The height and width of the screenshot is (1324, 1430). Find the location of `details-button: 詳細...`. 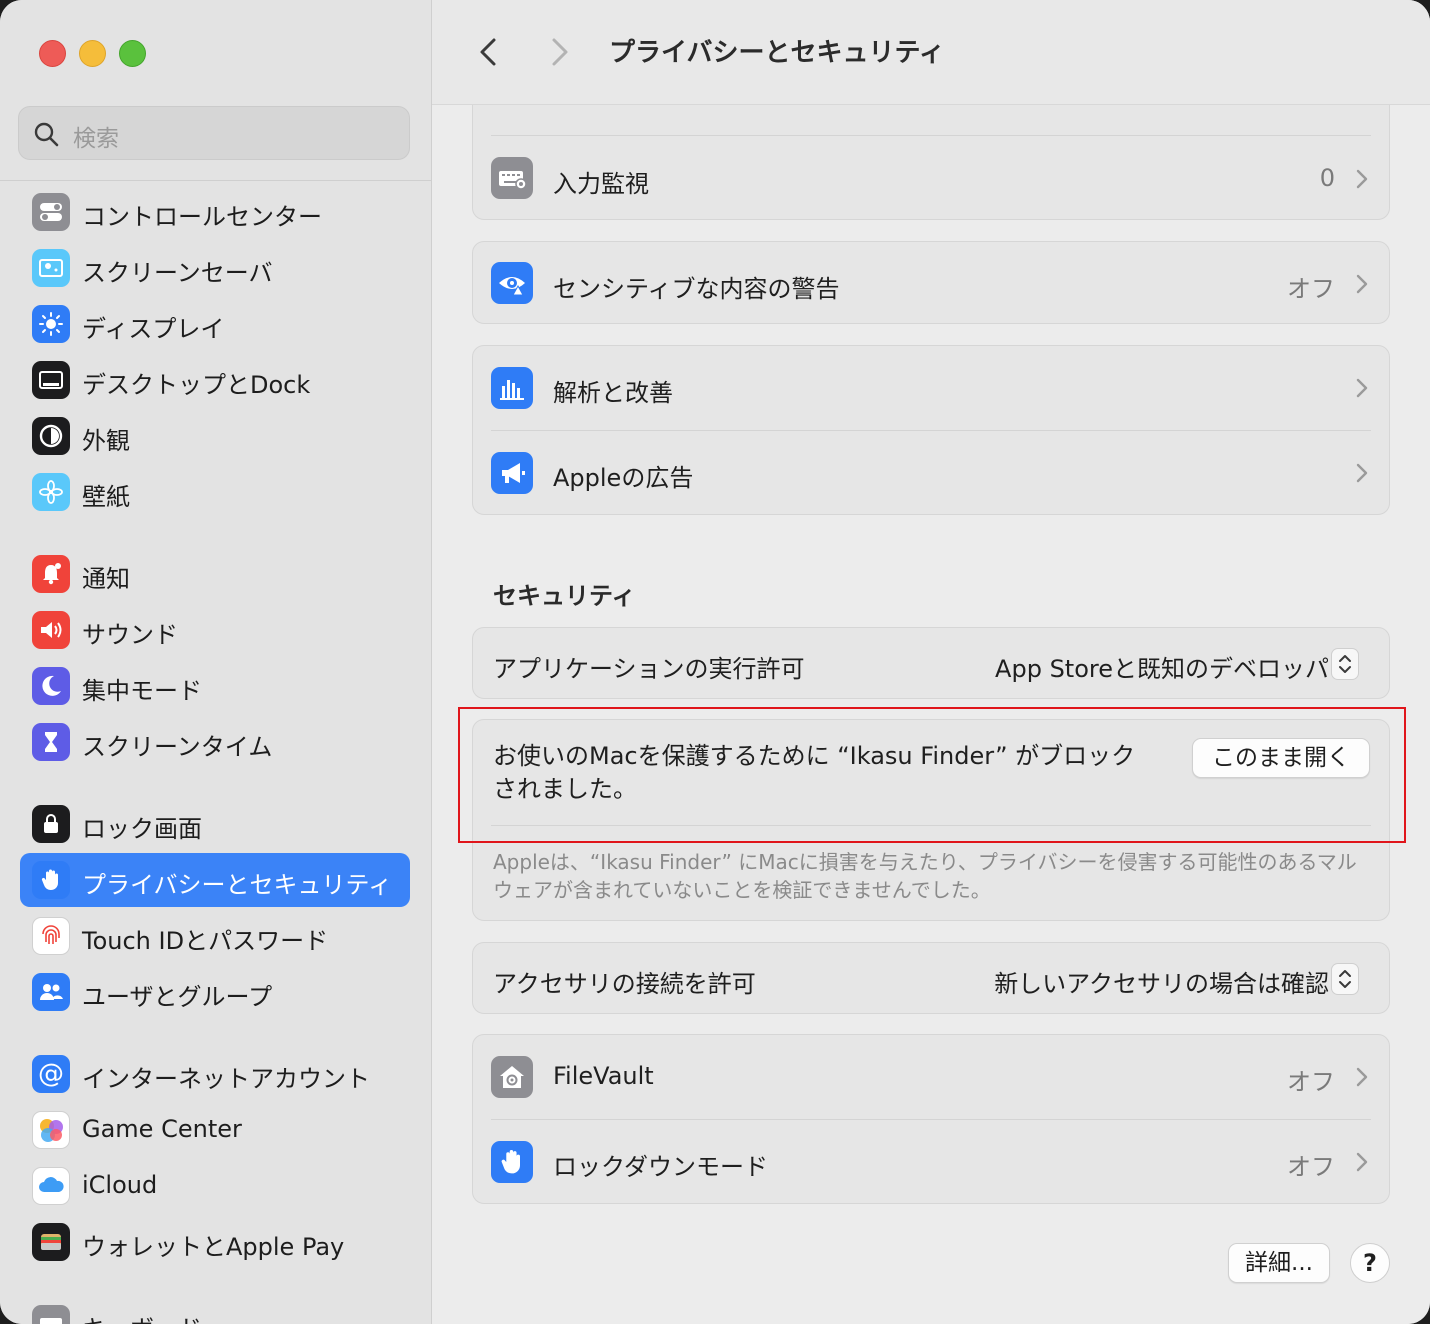

details-button: 詳細... is located at coordinates (1279, 1263).